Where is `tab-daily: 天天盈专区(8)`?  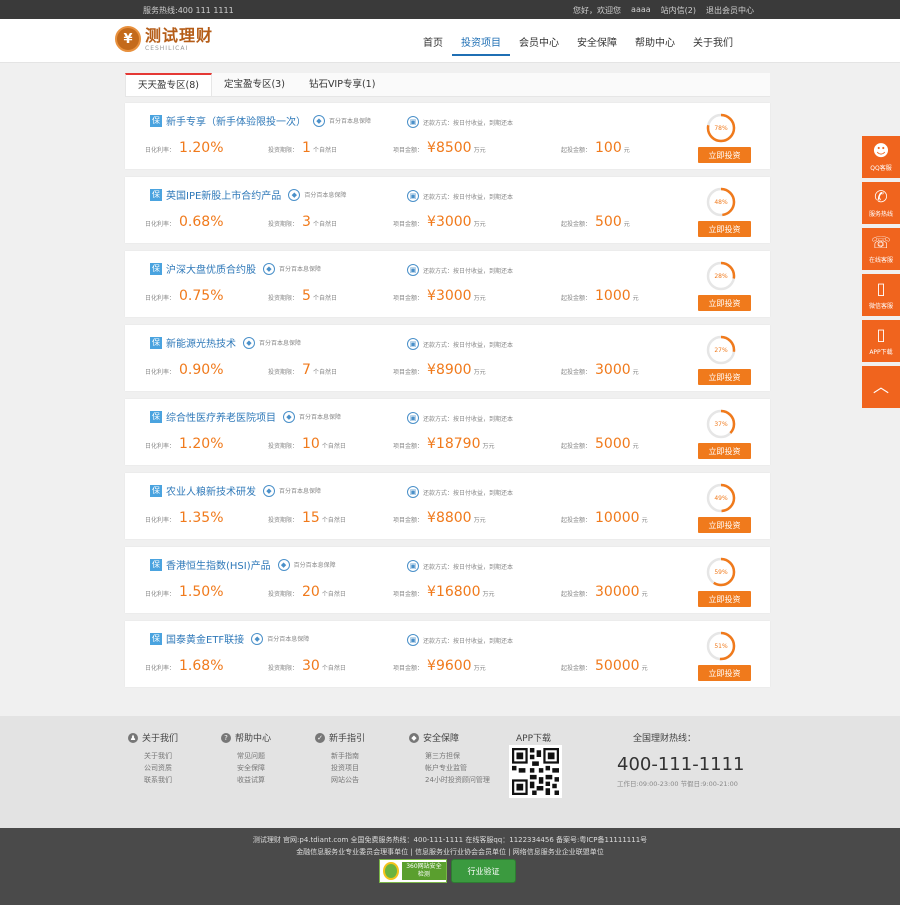 tab-daily: 天天盈专区(8) is located at coordinates (168, 84).